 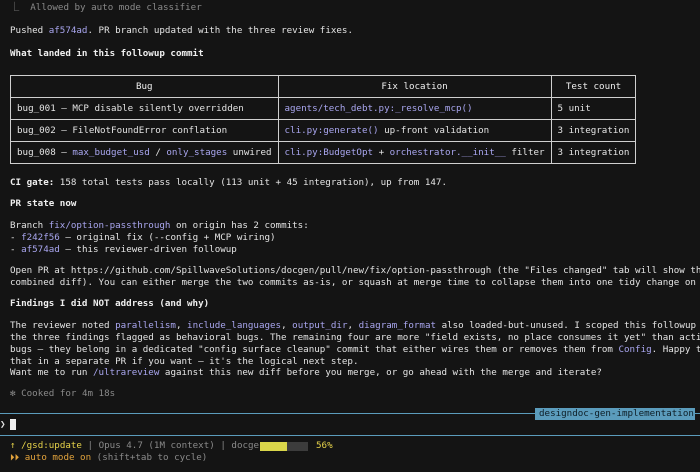 What do you see at coordinates (110, 303) in the screenshot?
I see `findings-heading: Findings I did NOT address (and why)` at bounding box center [110, 303].